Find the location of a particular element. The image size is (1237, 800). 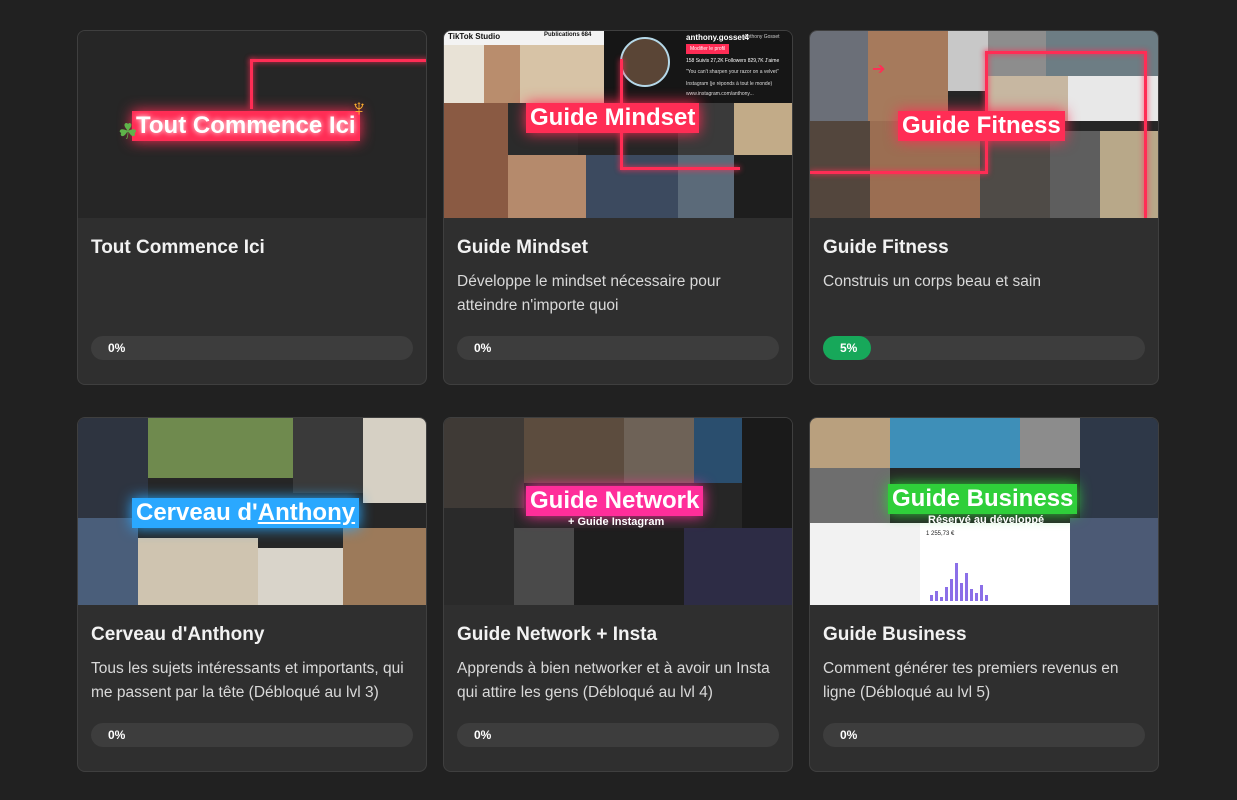

course-thumbnail: Cerveau d'Anthony is located at coordinates (252, 511).